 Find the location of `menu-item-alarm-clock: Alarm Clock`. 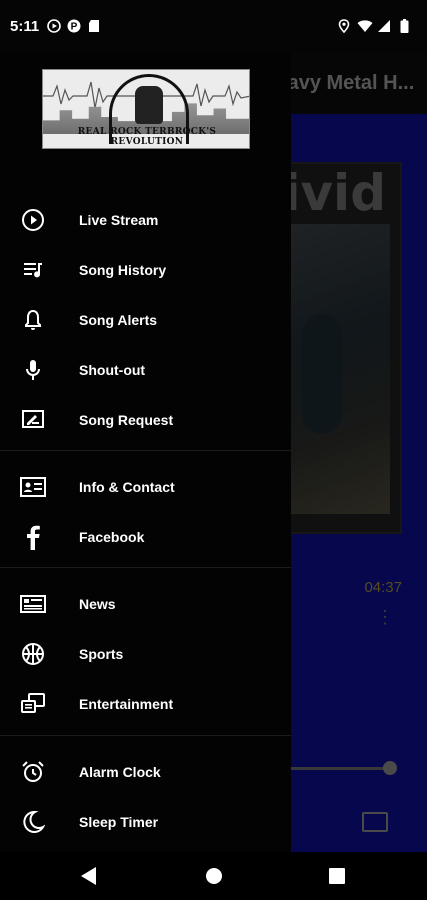

menu-item-alarm-clock: Alarm Clock is located at coordinates (145, 772).